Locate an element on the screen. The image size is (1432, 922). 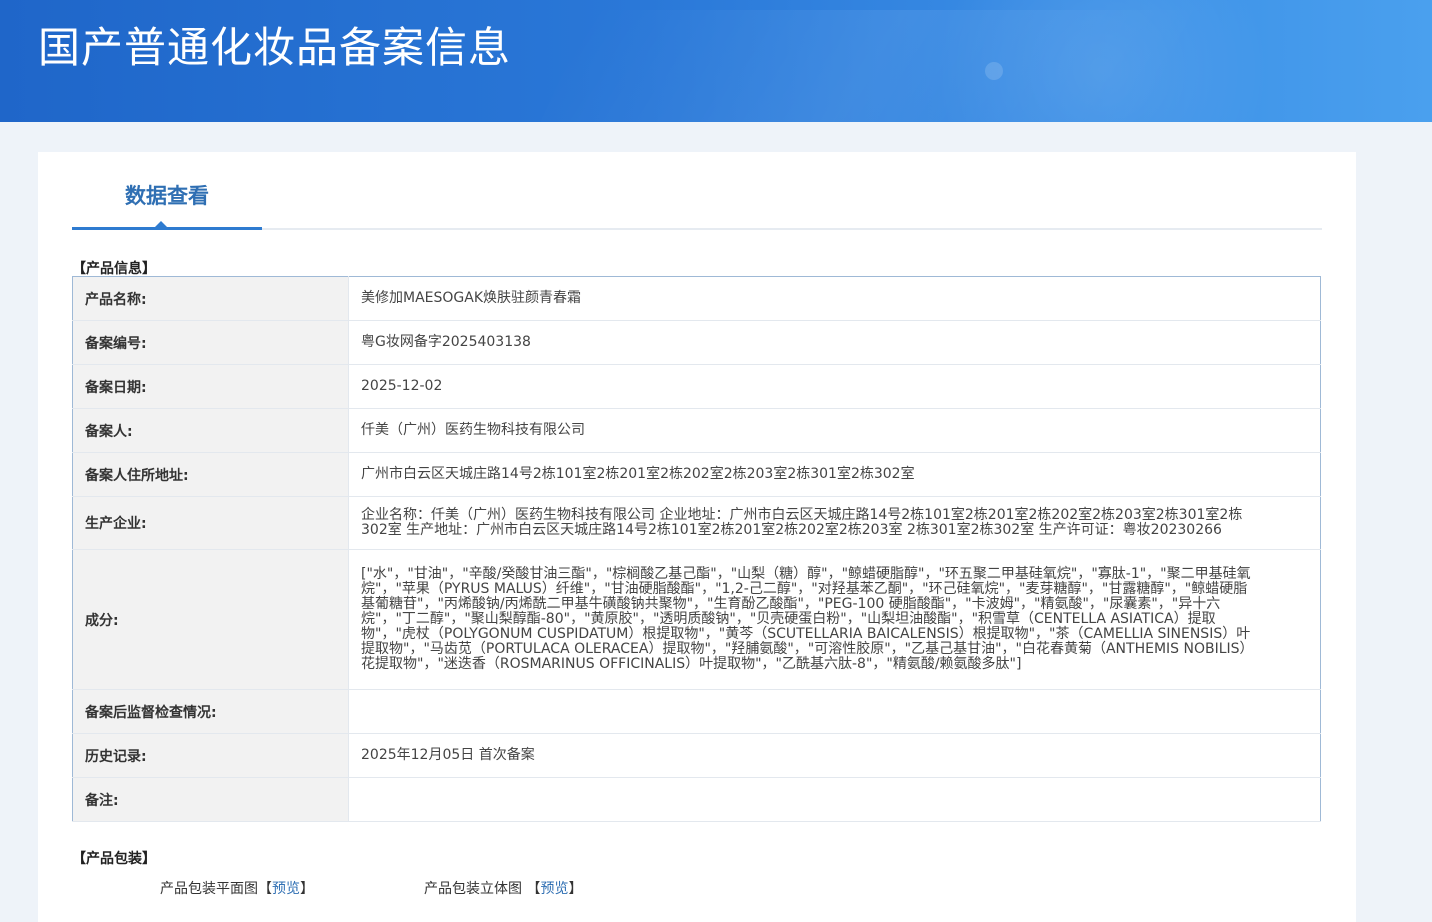
stereo-preview-link: 预览 is located at coordinates (554, 889).